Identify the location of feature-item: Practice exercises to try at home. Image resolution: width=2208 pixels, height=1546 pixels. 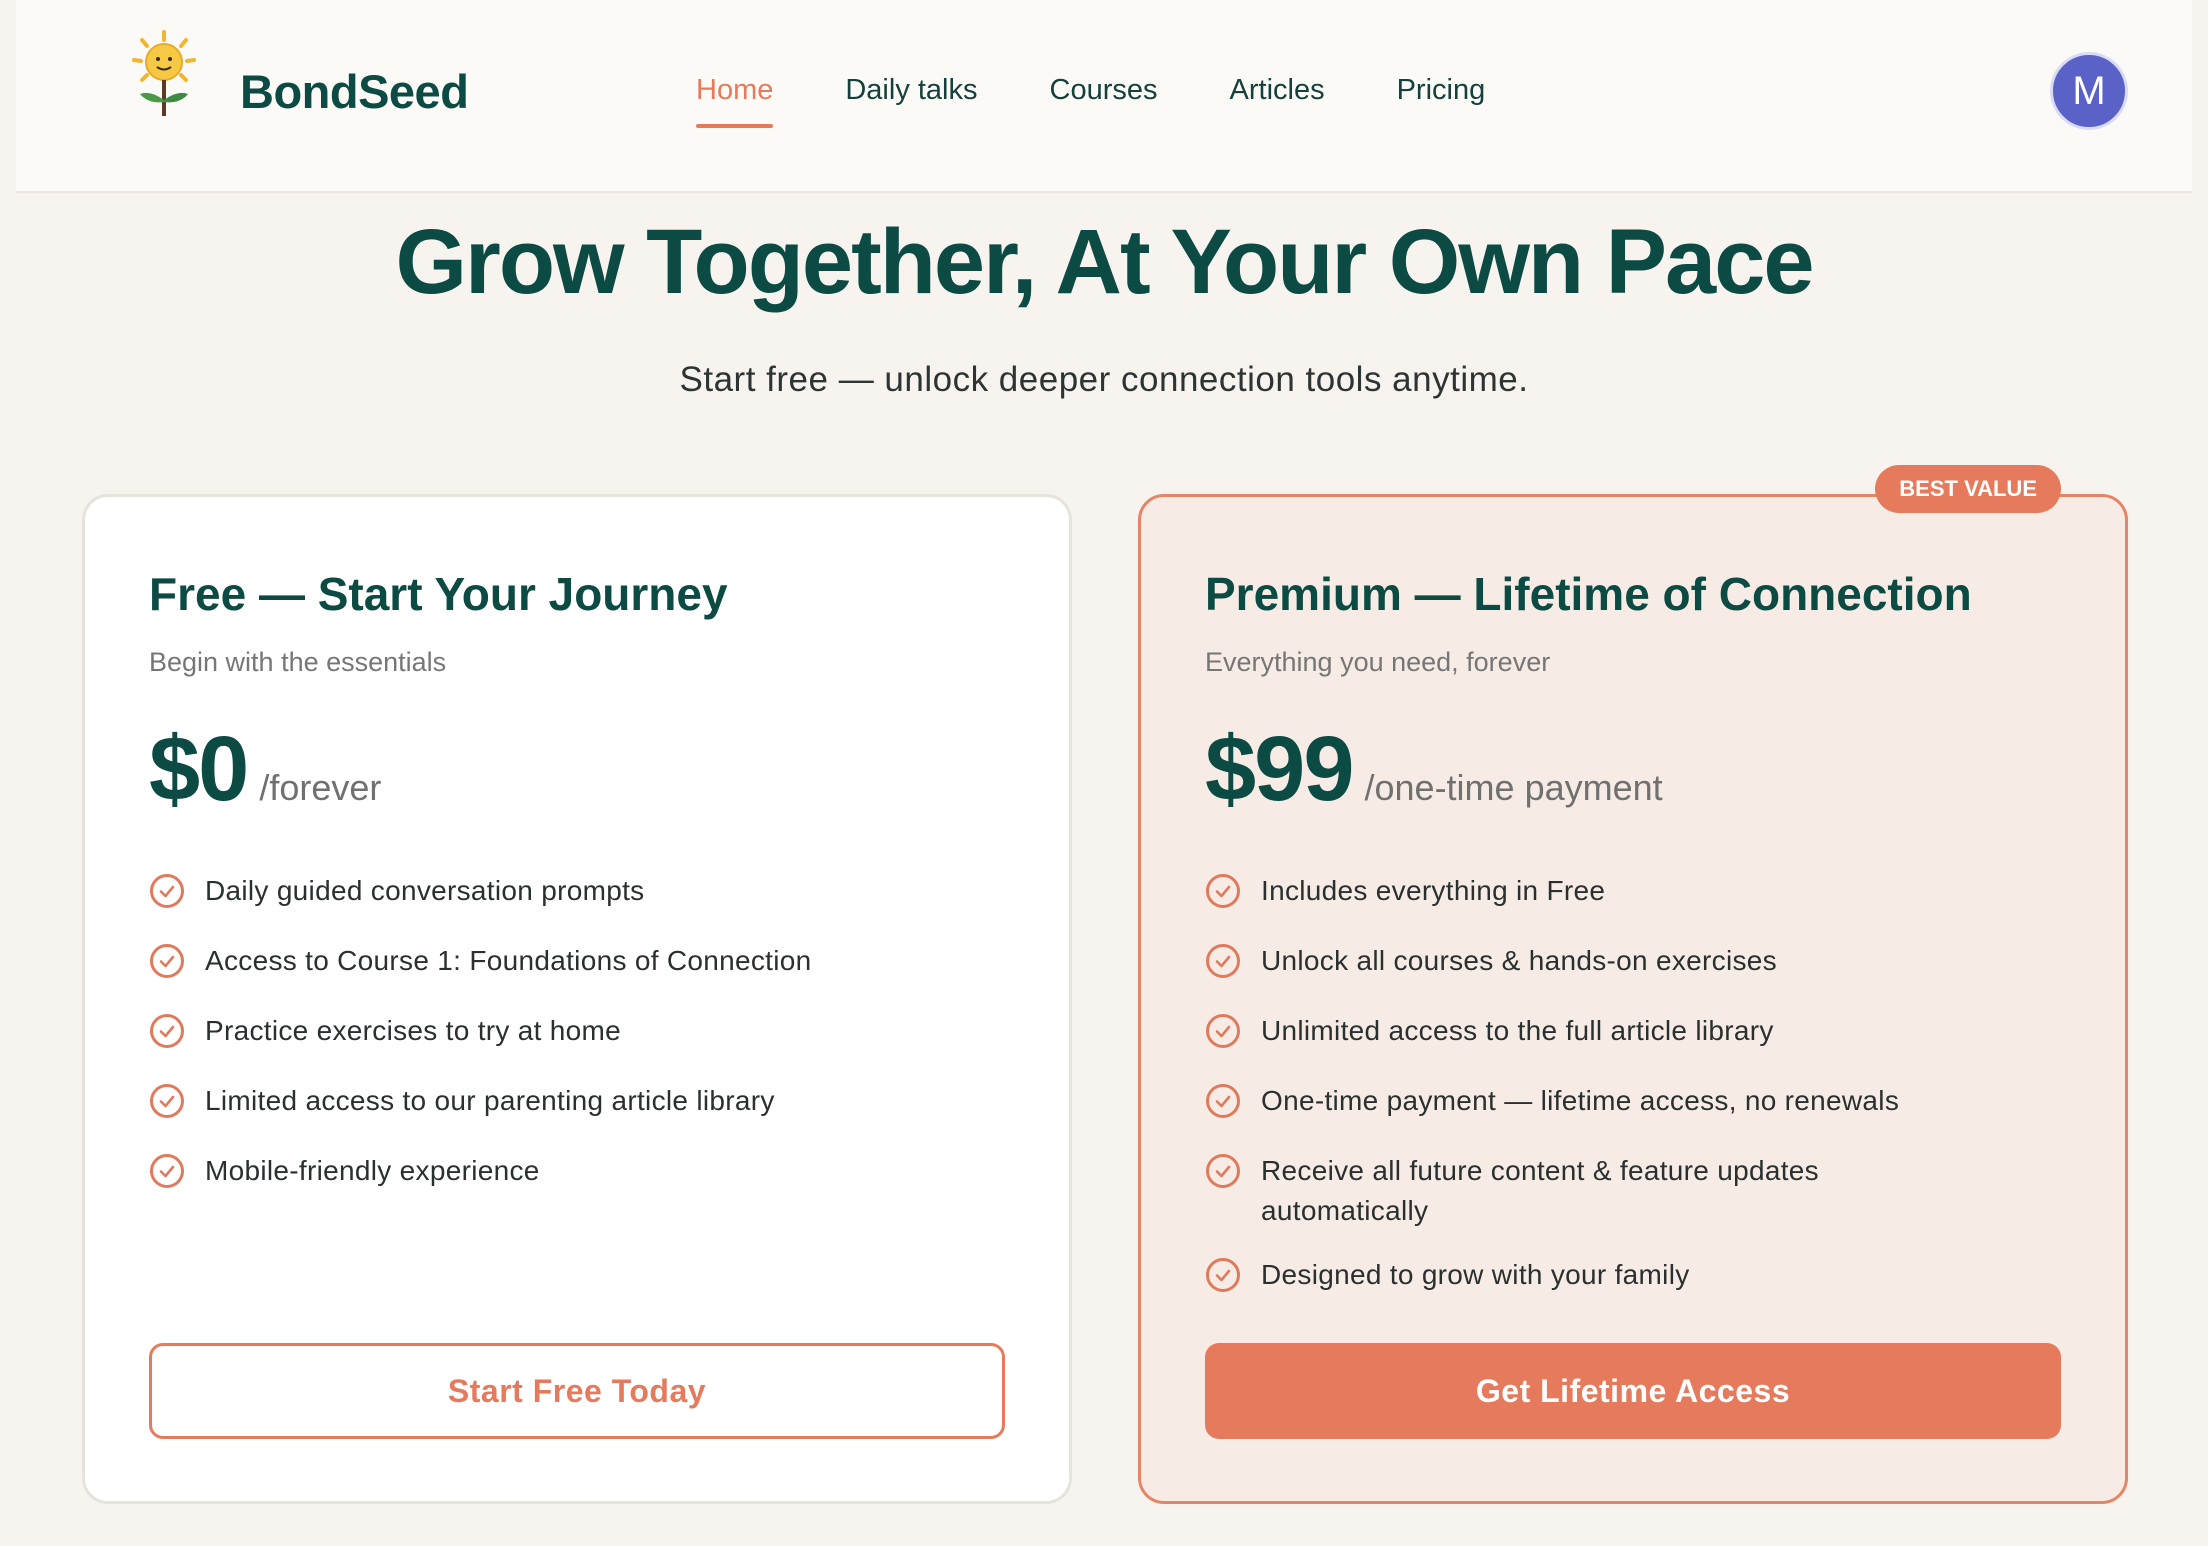
(579, 1031).